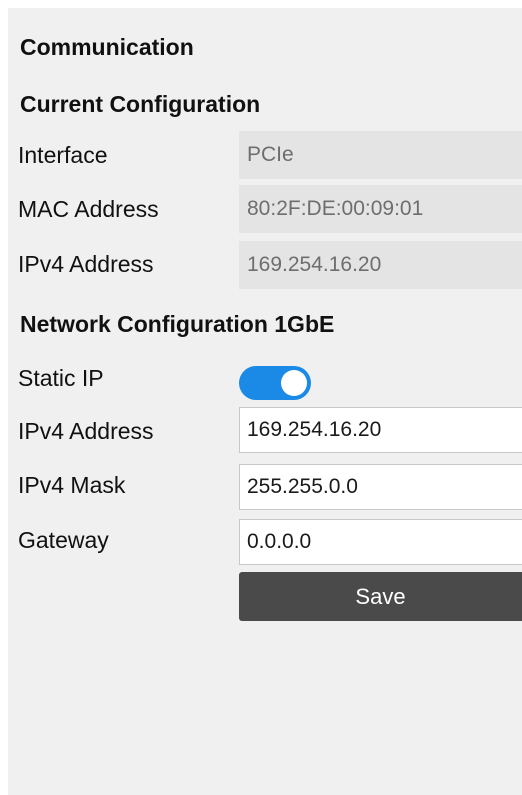  I want to click on network-configuration-heading: Network Configuration 1GbE, so click(177, 324).